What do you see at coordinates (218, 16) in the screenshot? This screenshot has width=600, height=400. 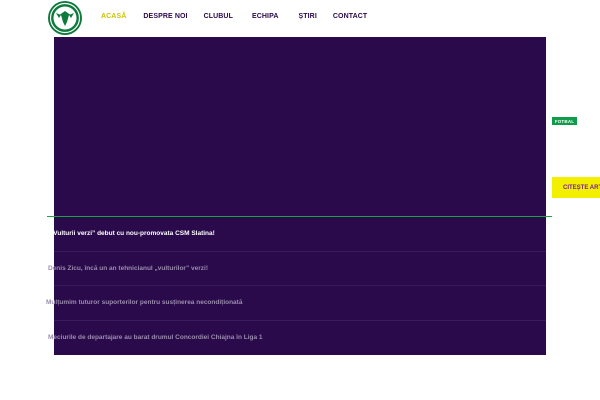 I see `nav-item-clubul: CLUBUL` at bounding box center [218, 16].